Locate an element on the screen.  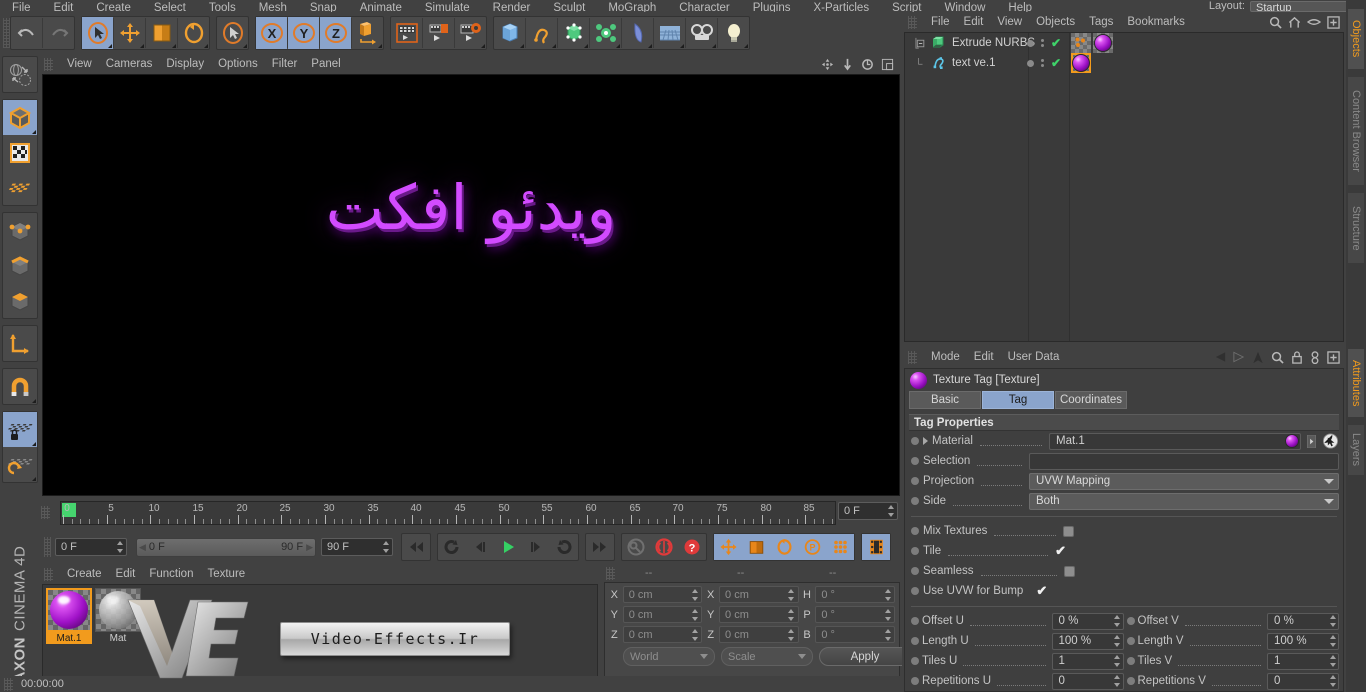
size-z-field: 0 cm is located at coordinates (759, 634).